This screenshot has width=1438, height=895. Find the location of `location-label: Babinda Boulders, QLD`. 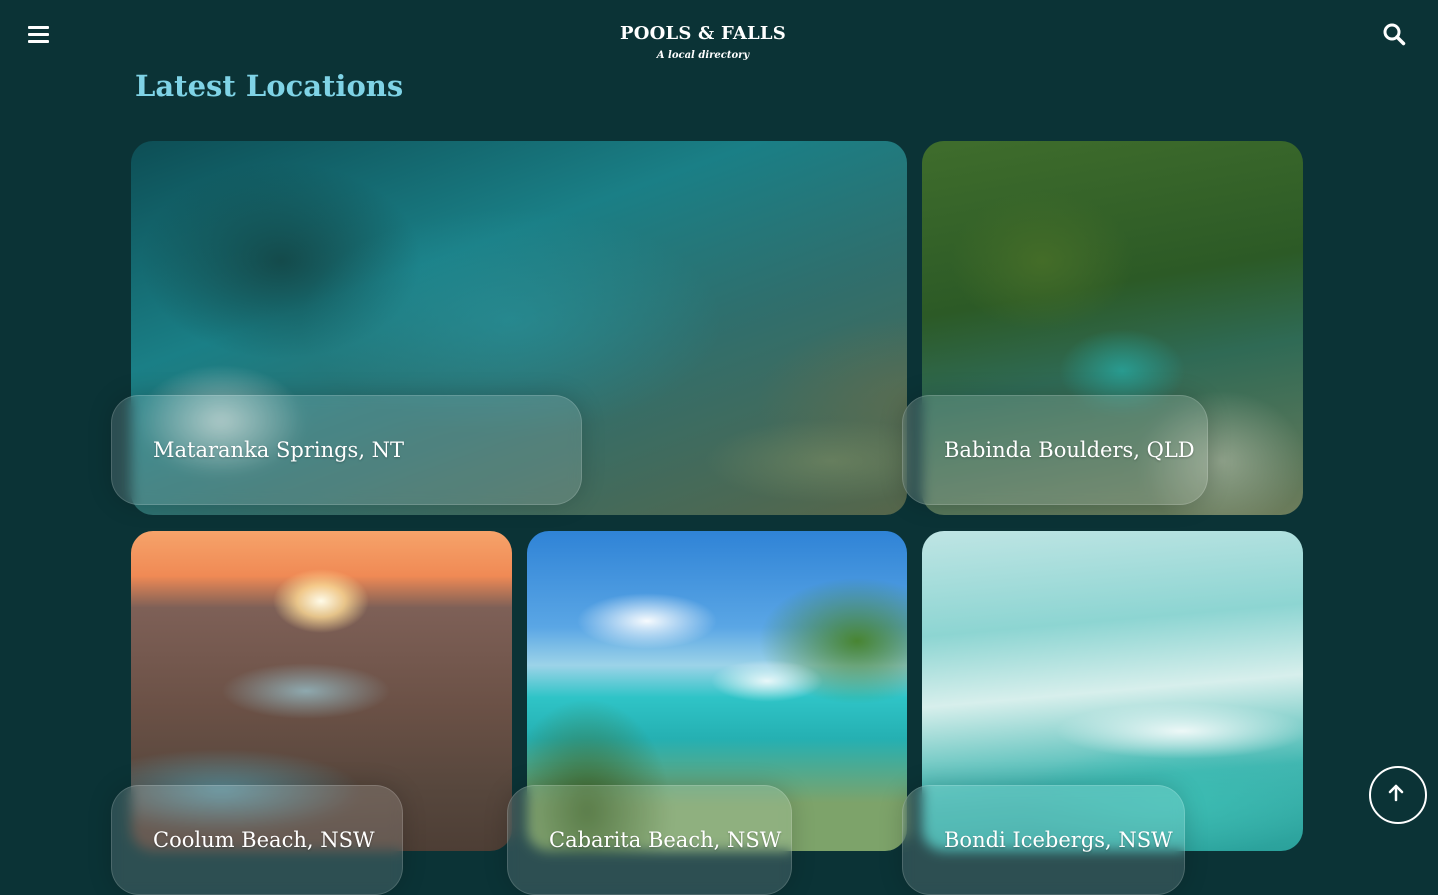

location-label: Babinda Boulders, QLD is located at coordinates (1055, 450).